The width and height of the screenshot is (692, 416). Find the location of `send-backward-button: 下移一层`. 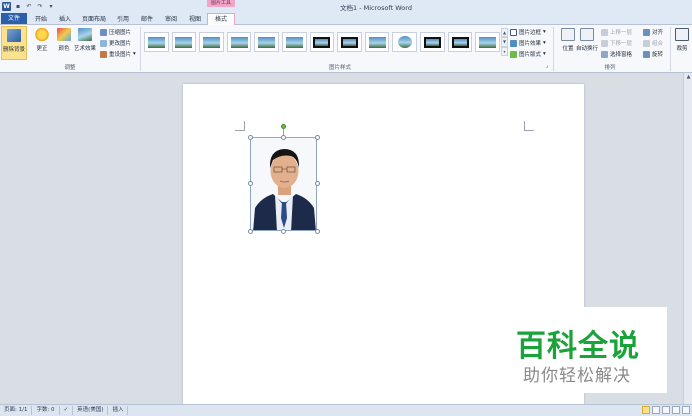

send-backward-button: 下移一层 is located at coordinates (616, 43).